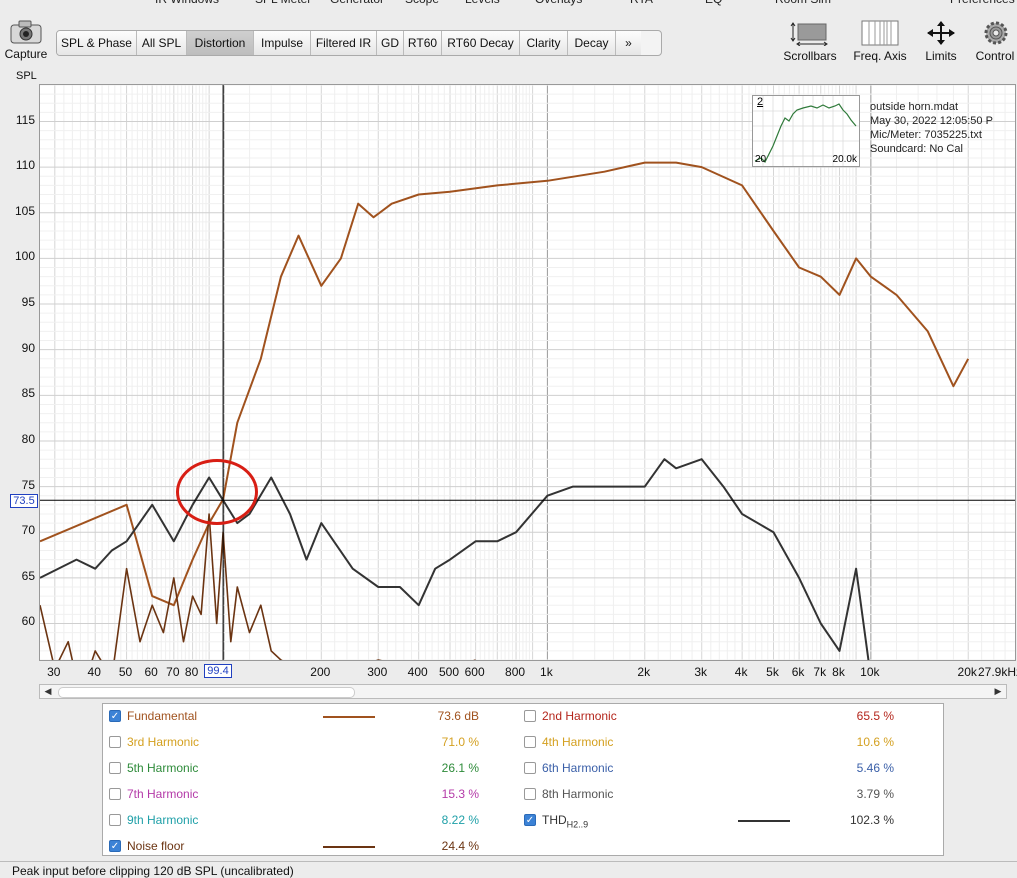 Image resolution: width=1017 pixels, height=878 pixels. Describe the element at coordinates (761, 159) in the screenshot. I see `thumbnail-x-start: 20` at that location.